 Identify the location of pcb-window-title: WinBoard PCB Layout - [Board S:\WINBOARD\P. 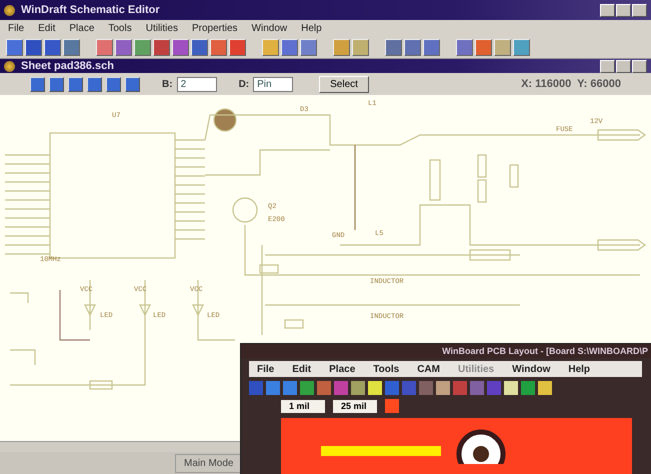
(545, 351).